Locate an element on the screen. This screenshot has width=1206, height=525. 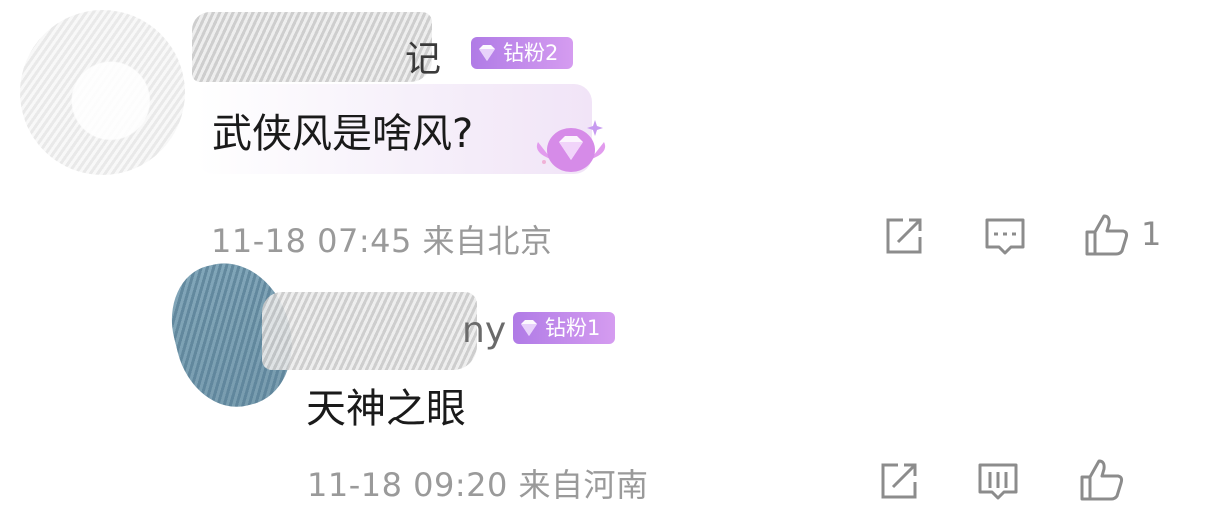
comment-text: 武侠风是啥风? is located at coordinates (343, 134).